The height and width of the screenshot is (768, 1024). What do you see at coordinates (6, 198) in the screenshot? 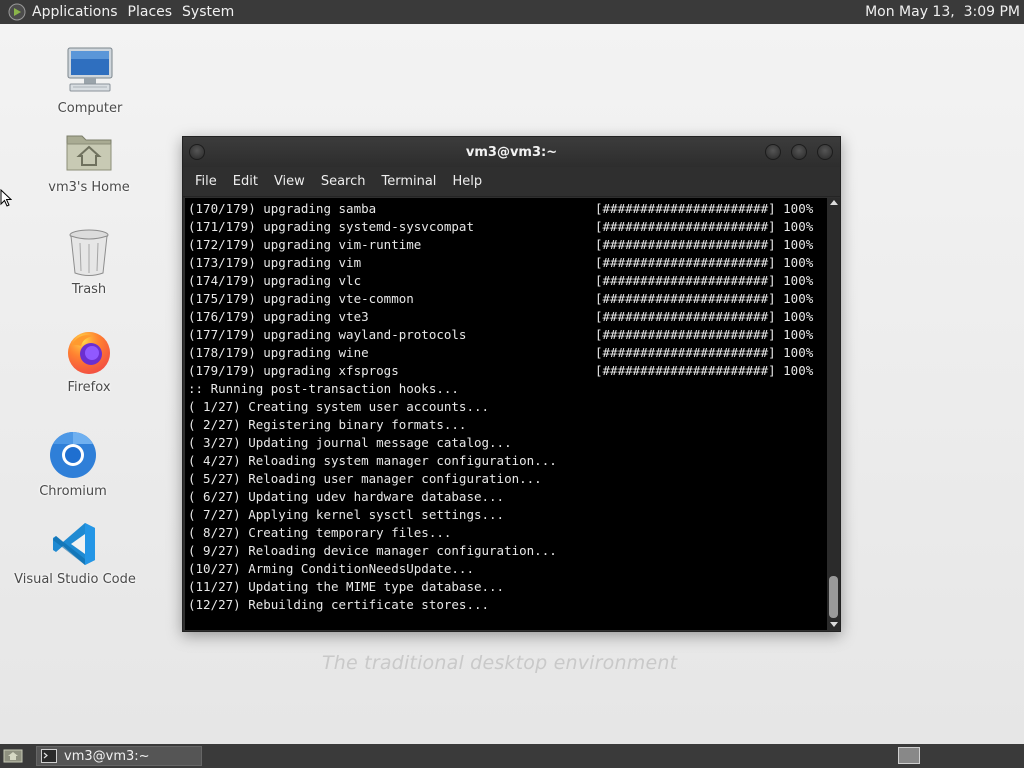
I see `mouse-cursor-icon` at bounding box center [6, 198].